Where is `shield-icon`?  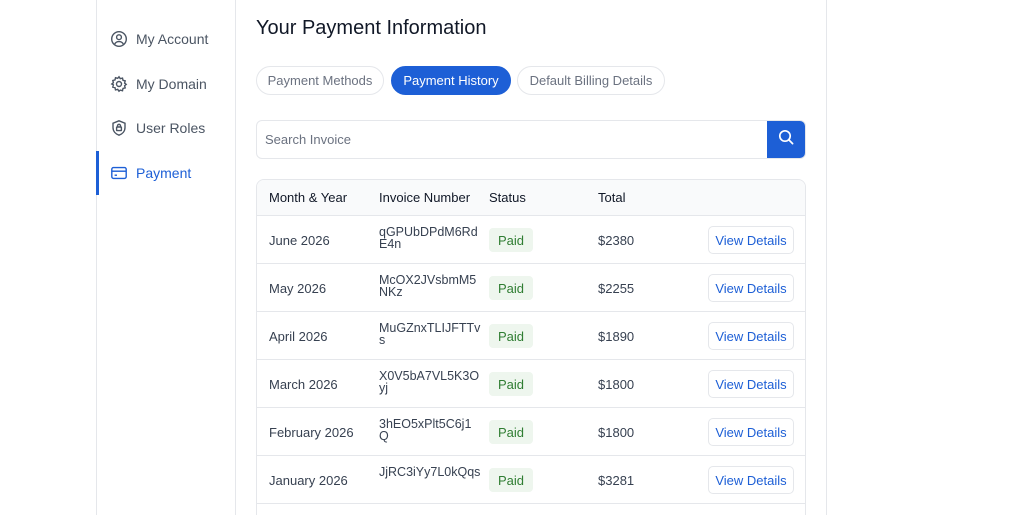 shield-icon is located at coordinates (119, 128).